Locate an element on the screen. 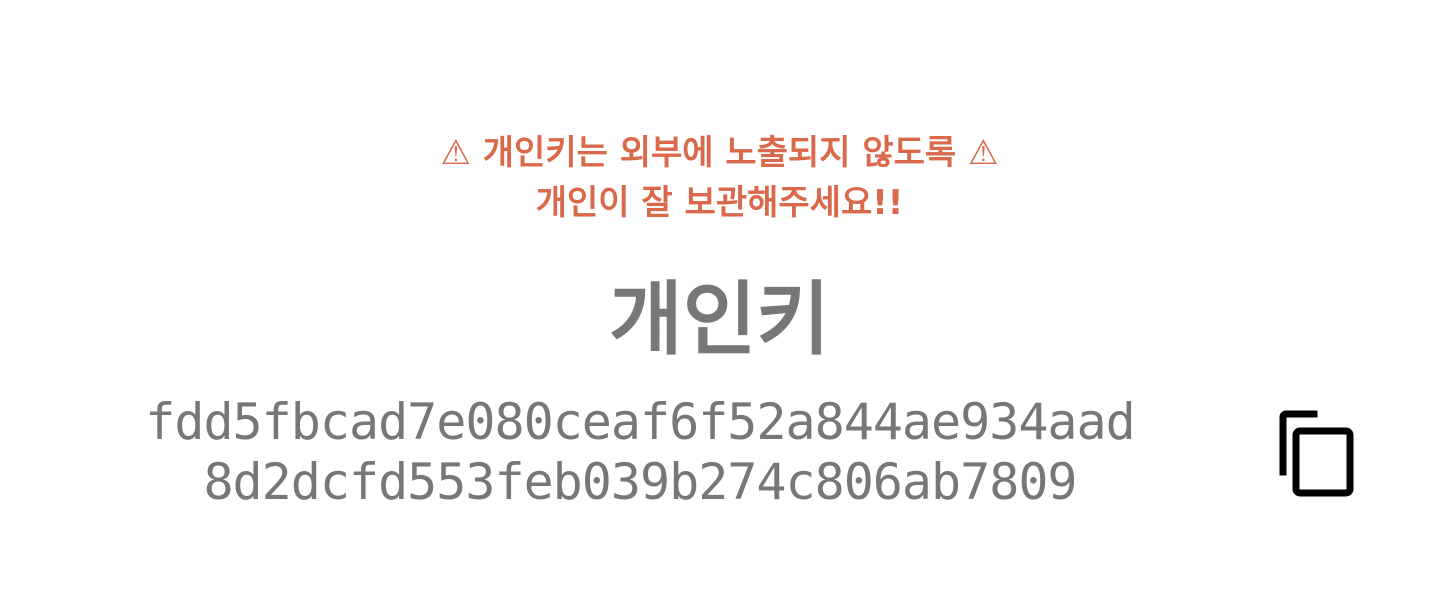  warning-line-1: ⚠ 개인키는 외부에 노출되지 않도록 ⚠ is located at coordinates (719, 153).